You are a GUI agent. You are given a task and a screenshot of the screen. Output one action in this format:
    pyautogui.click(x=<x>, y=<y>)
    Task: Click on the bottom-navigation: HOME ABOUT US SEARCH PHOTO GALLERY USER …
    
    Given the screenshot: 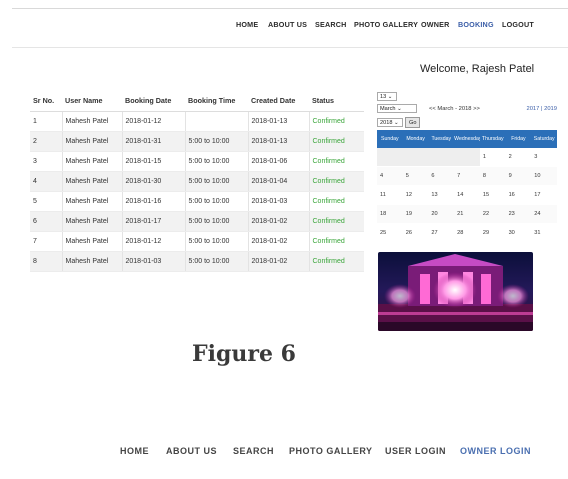 What is the action you would take?
    pyautogui.click(x=284, y=453)
    